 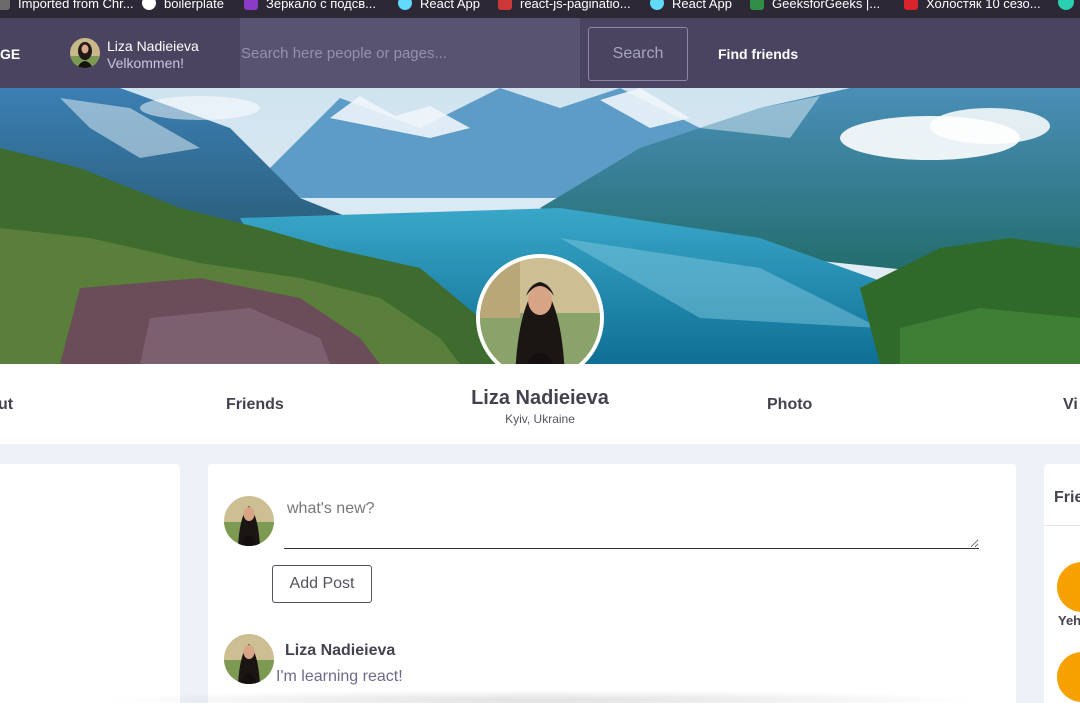 I want to click on post-text: I'm learning react!, so click(x=339, y=676).